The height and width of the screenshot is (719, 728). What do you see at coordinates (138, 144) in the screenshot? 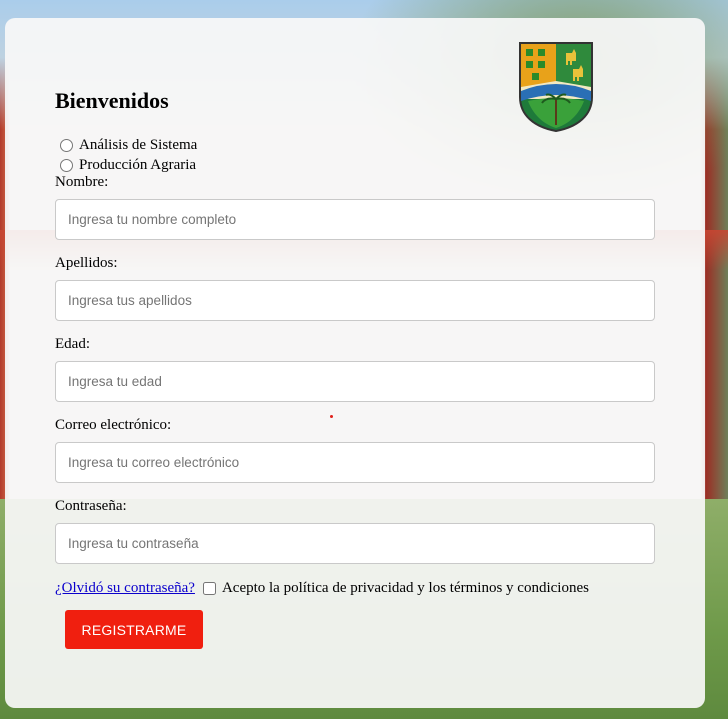
I see `career-label-analisis: Análisis de Sistema` at bounding box center [138, 144].